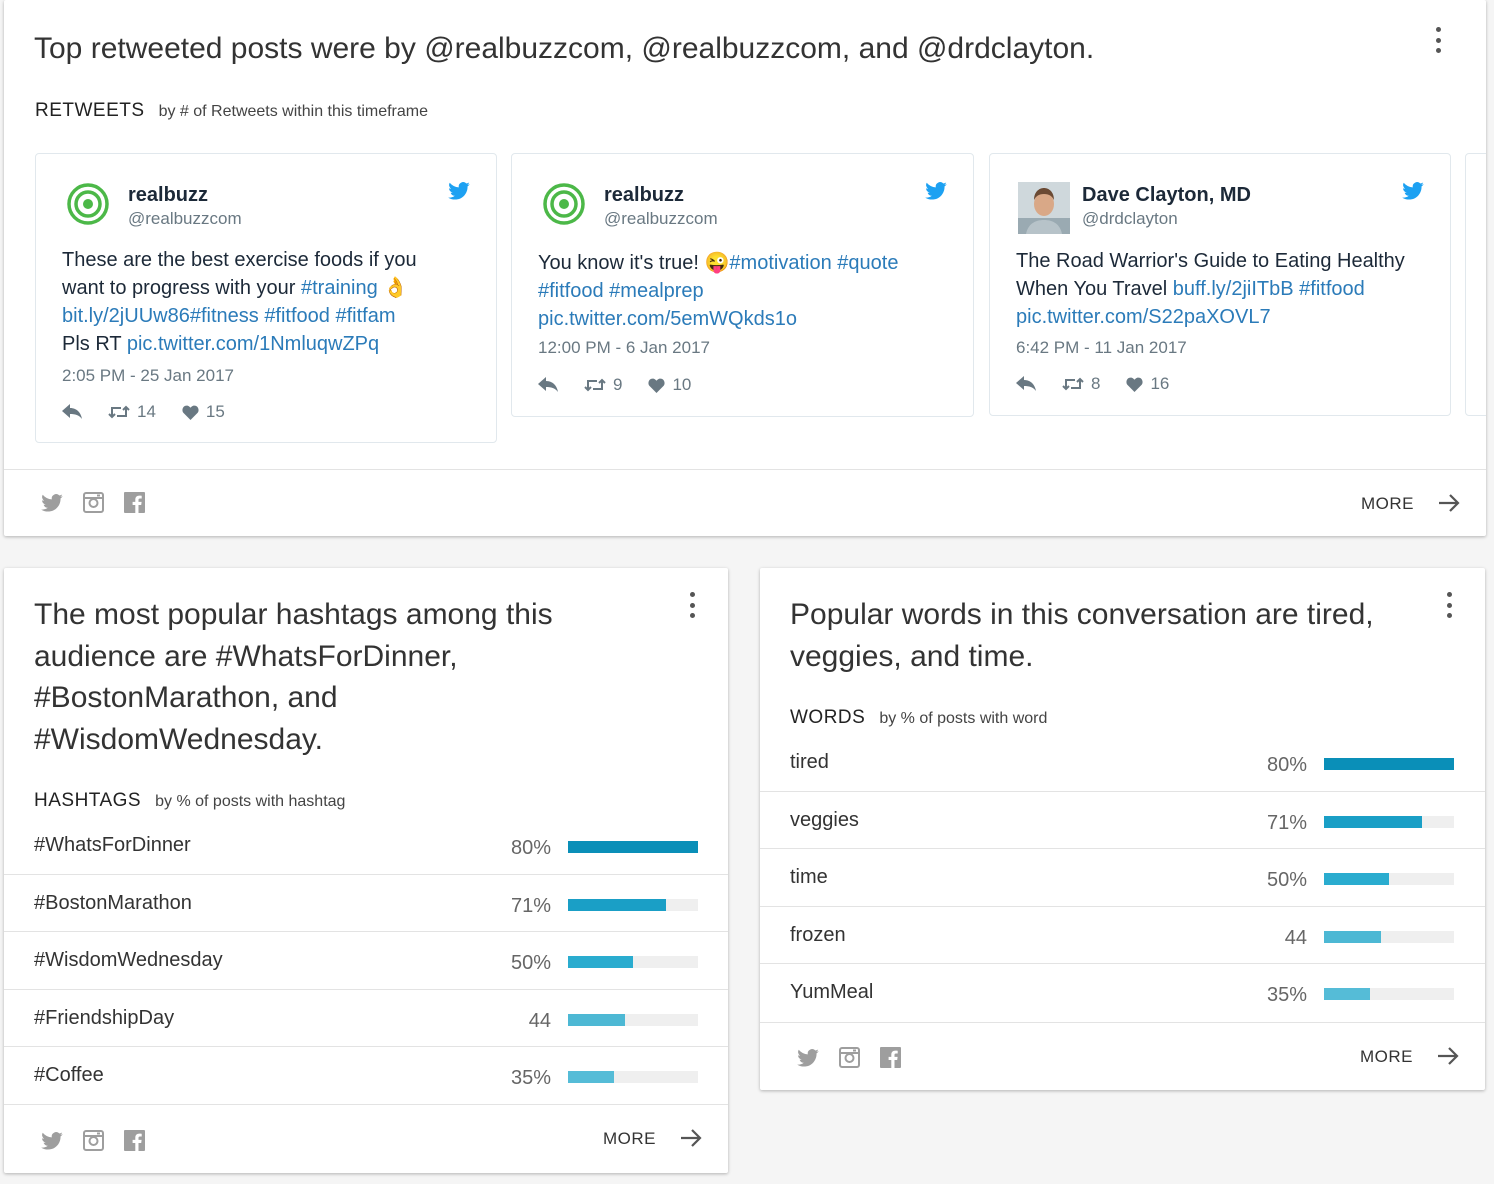 This screenshot has width=1494, height=1184. What do you see at coordinates (132, 412) in the screenshot?
I see `retweet-button: 14` at bounding box center [132, 412].